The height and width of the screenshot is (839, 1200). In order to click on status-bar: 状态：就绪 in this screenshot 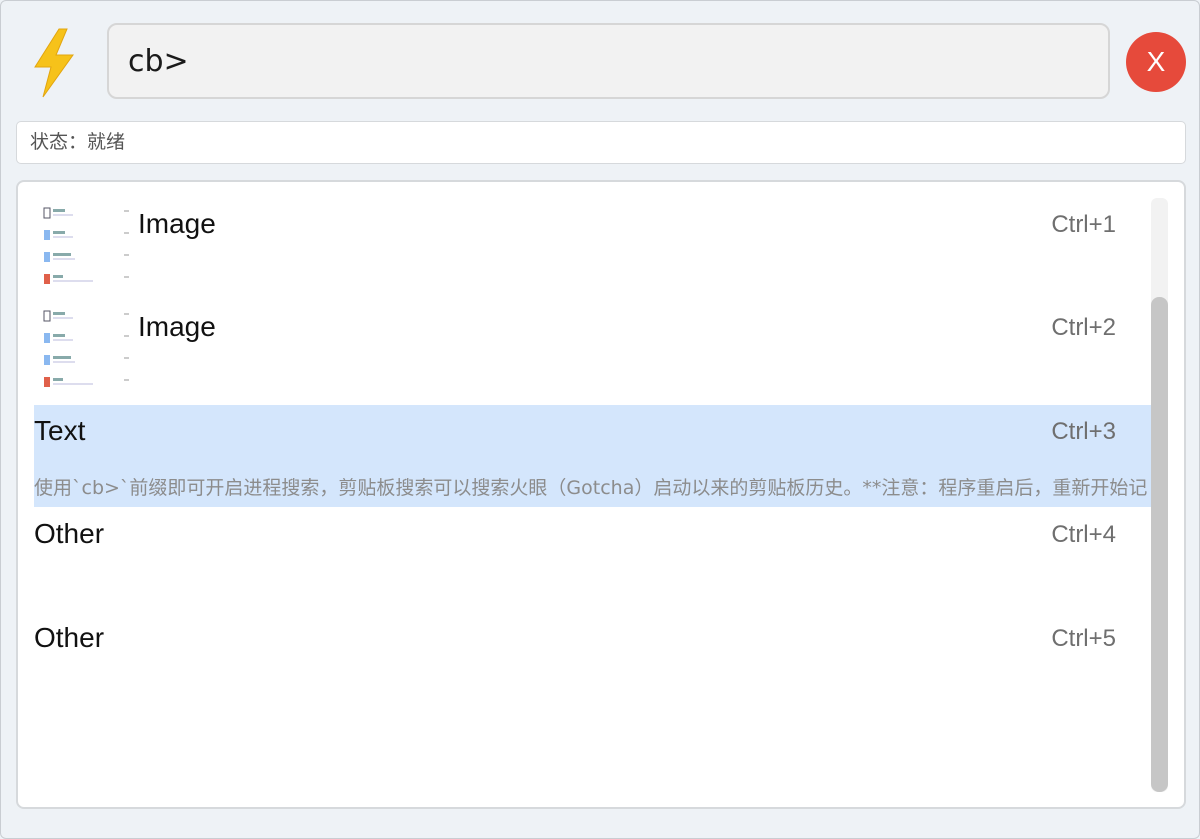, I will do `click(601, 142)`.